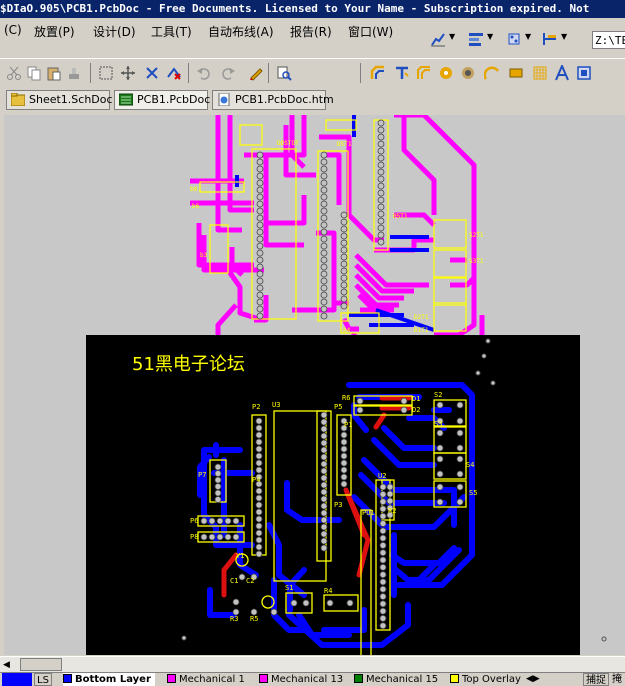 The width and height of the screenshot is (625, 686). What do you see at coordinates (438, 395) in the screenshot?
I see `designator-s2: S2` at bounding box center [438, 395].